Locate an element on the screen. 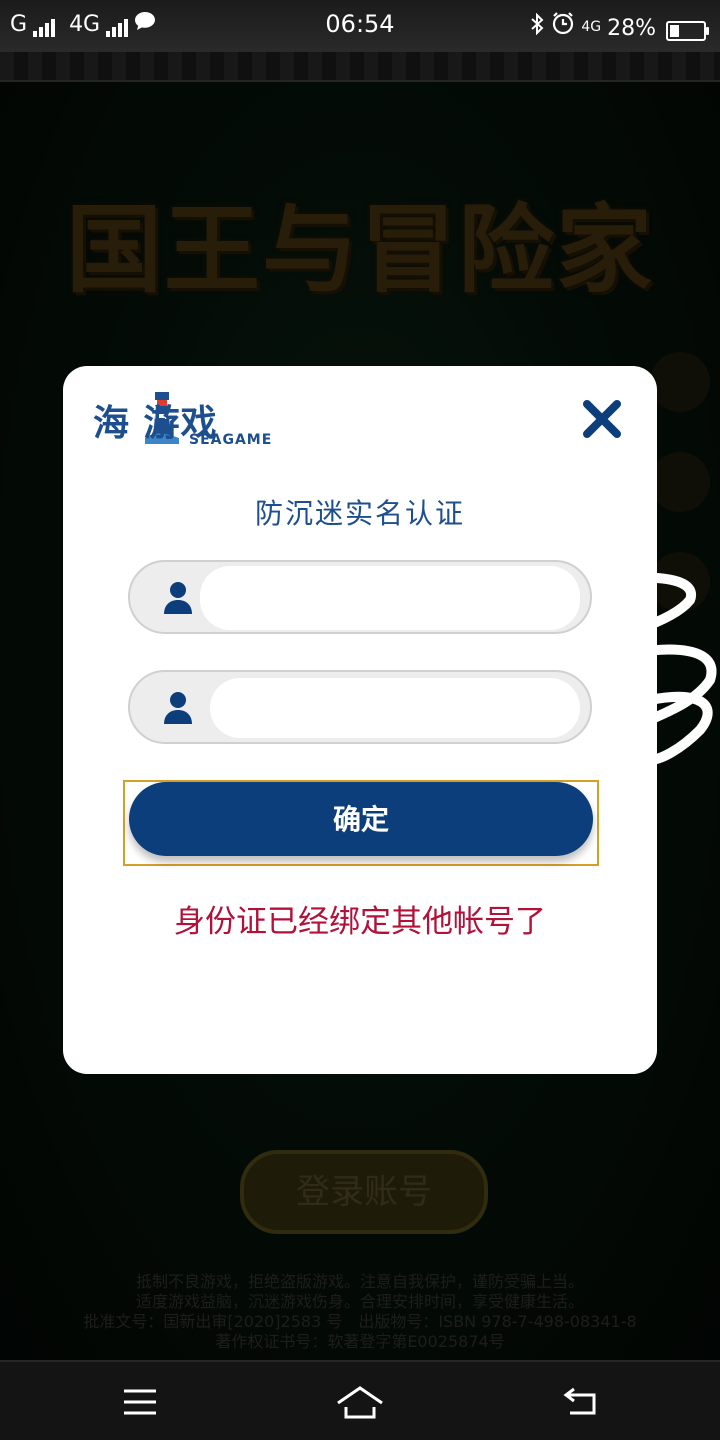  battery-percent: 28% is located at coordinates (631, 28).